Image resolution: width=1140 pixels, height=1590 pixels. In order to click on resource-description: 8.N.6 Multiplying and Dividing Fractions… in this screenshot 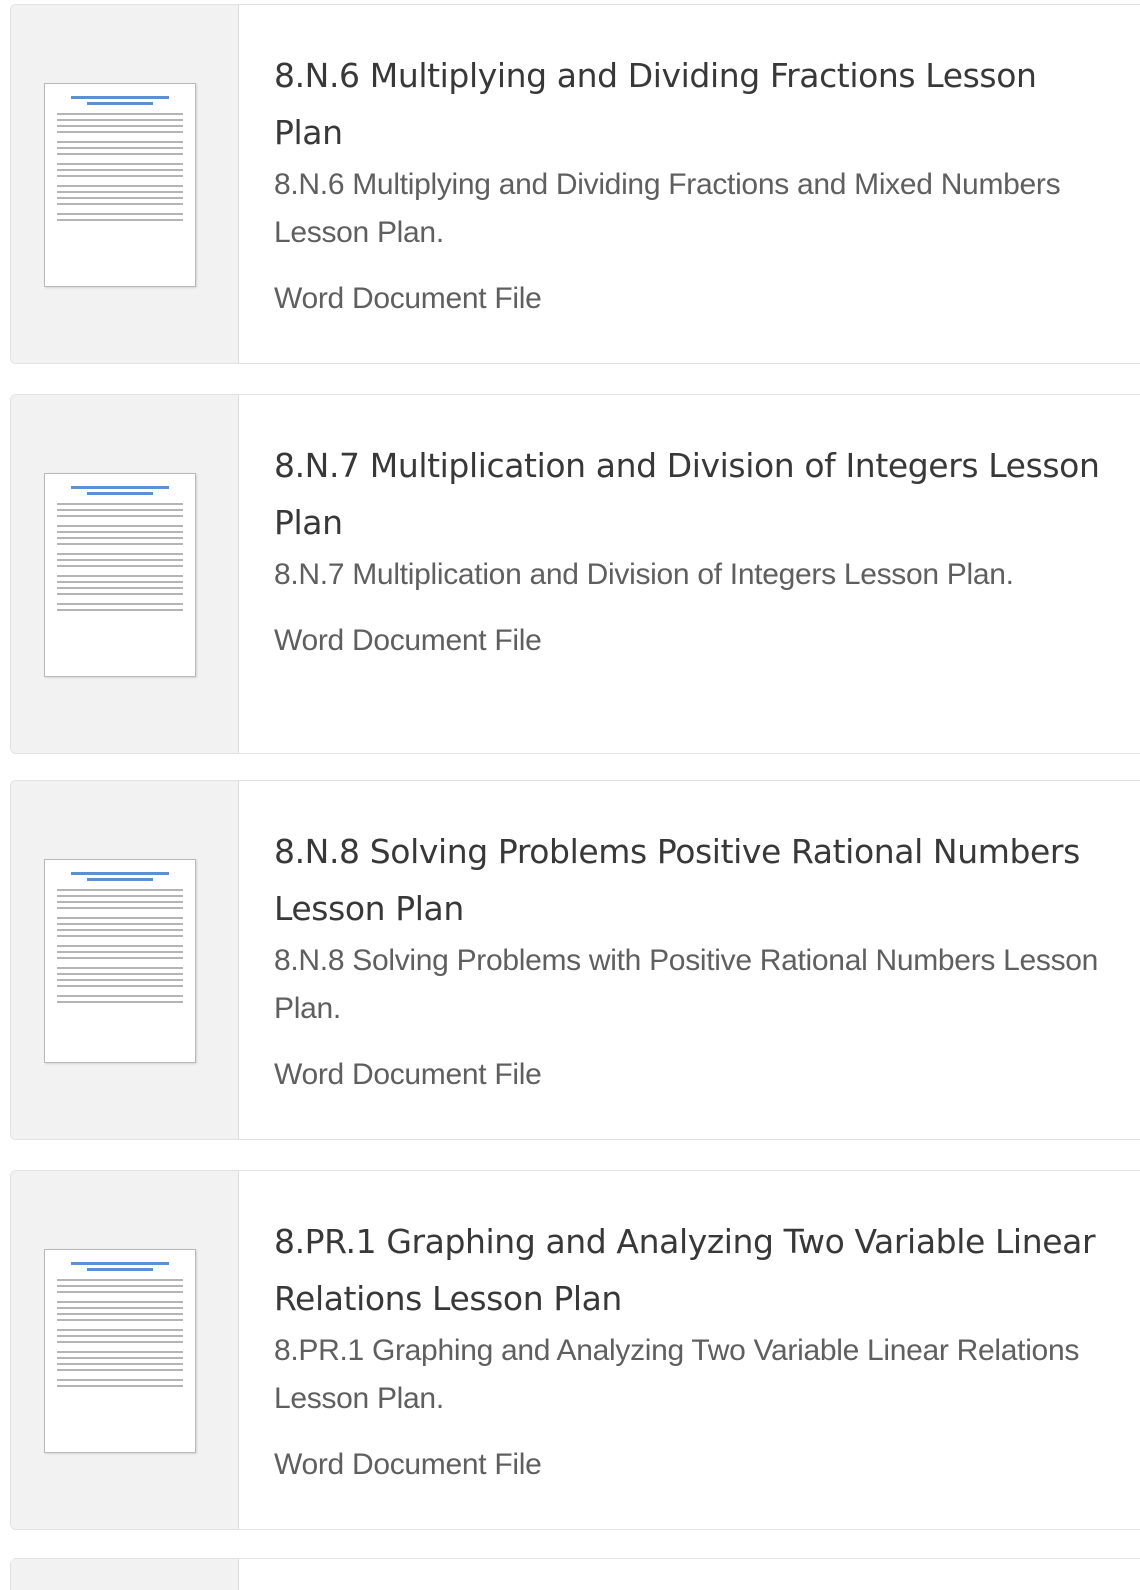, I will do `click(667, 208)`.